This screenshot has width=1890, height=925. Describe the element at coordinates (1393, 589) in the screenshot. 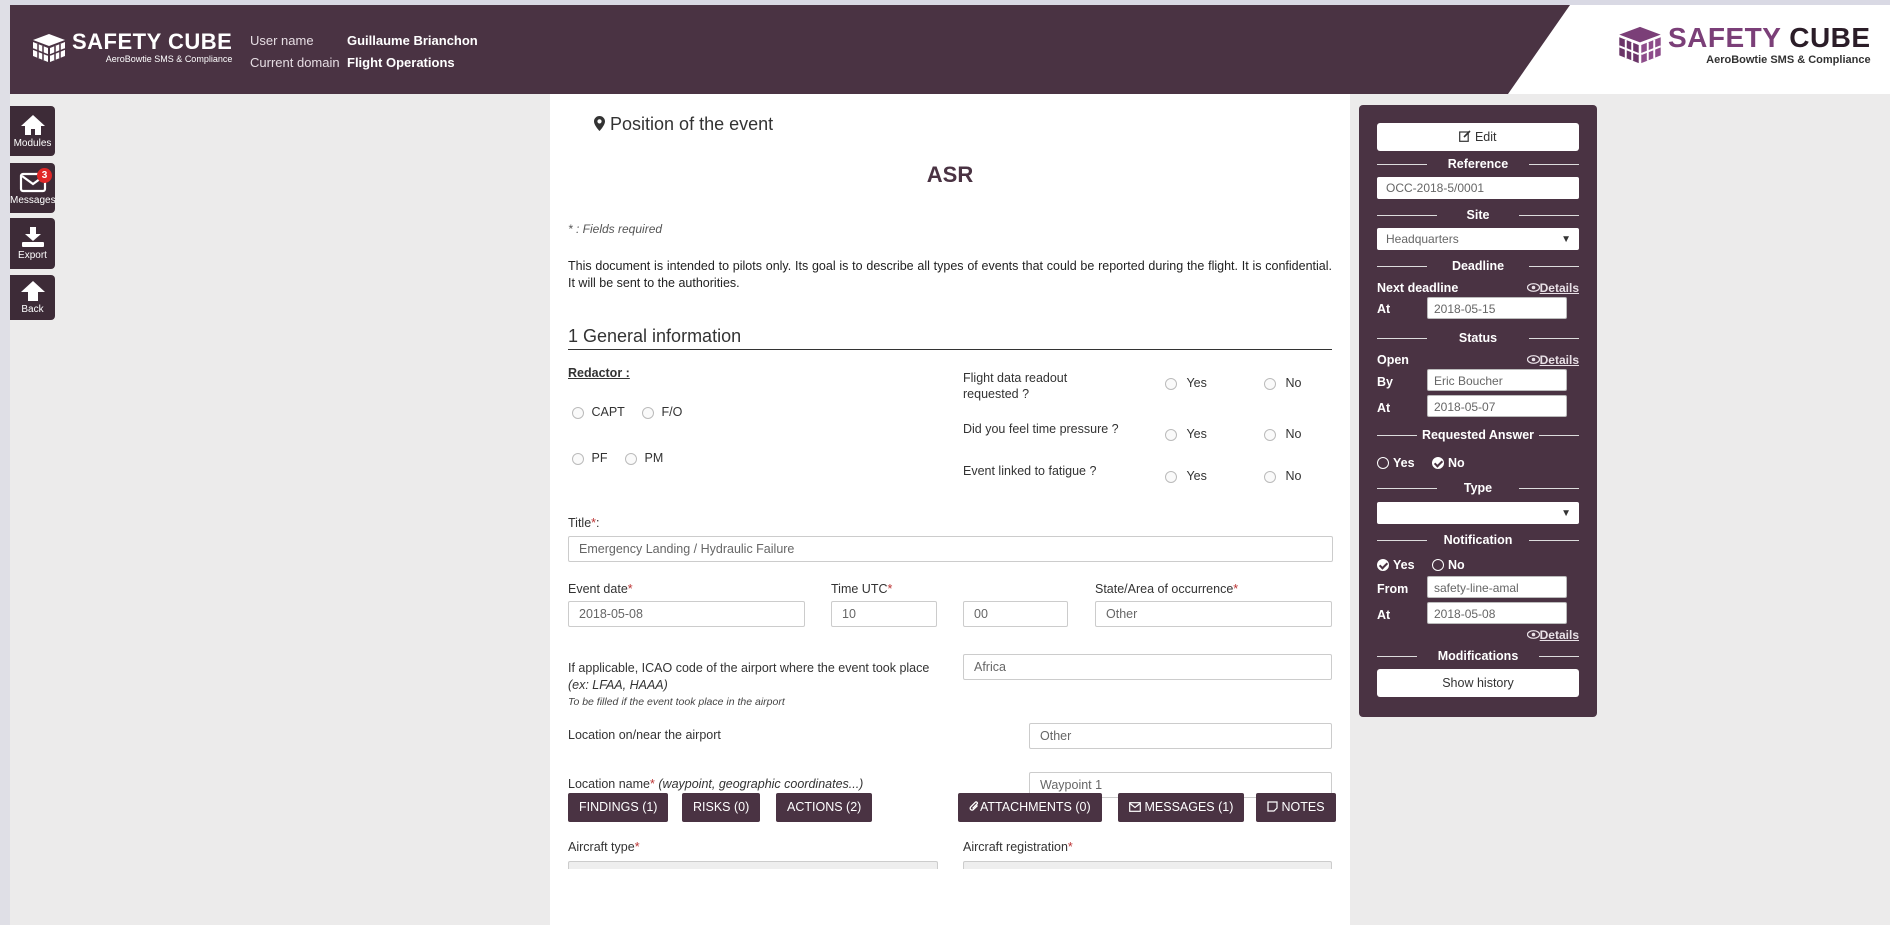

I see `notification-from-label: From` at that location.